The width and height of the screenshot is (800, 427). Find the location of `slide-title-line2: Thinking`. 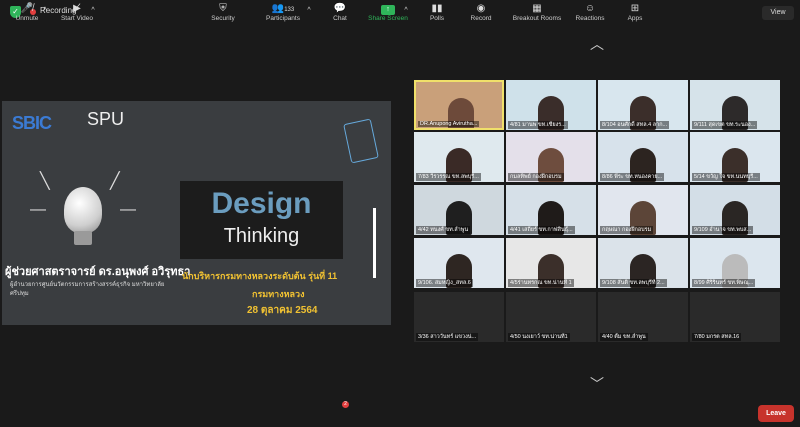

slide-title-line2: Thinking is located at coordinates (261, 236).